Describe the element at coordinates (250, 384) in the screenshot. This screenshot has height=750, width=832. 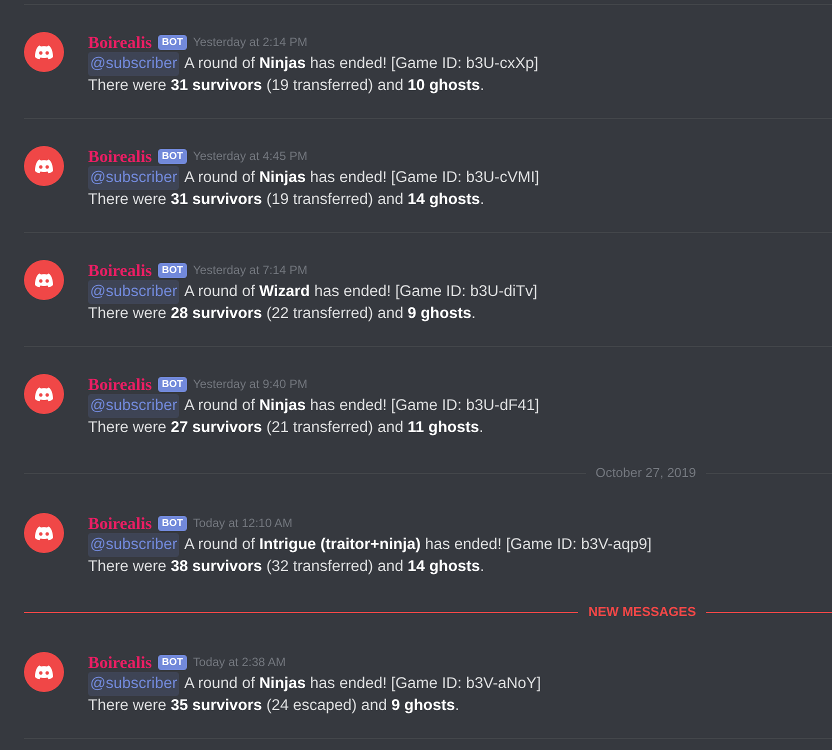
I see `timestamp: Yesterday at 9:40 PM` at that location.